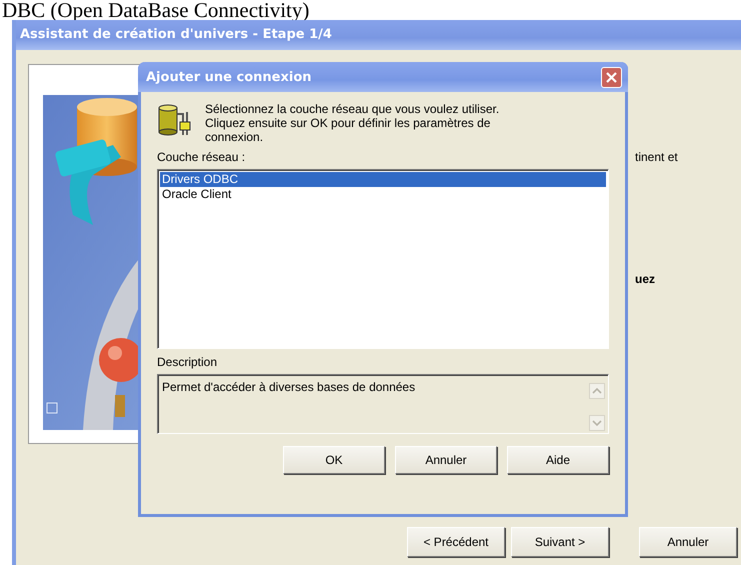  I want to click on close-button, so click(611, 77).